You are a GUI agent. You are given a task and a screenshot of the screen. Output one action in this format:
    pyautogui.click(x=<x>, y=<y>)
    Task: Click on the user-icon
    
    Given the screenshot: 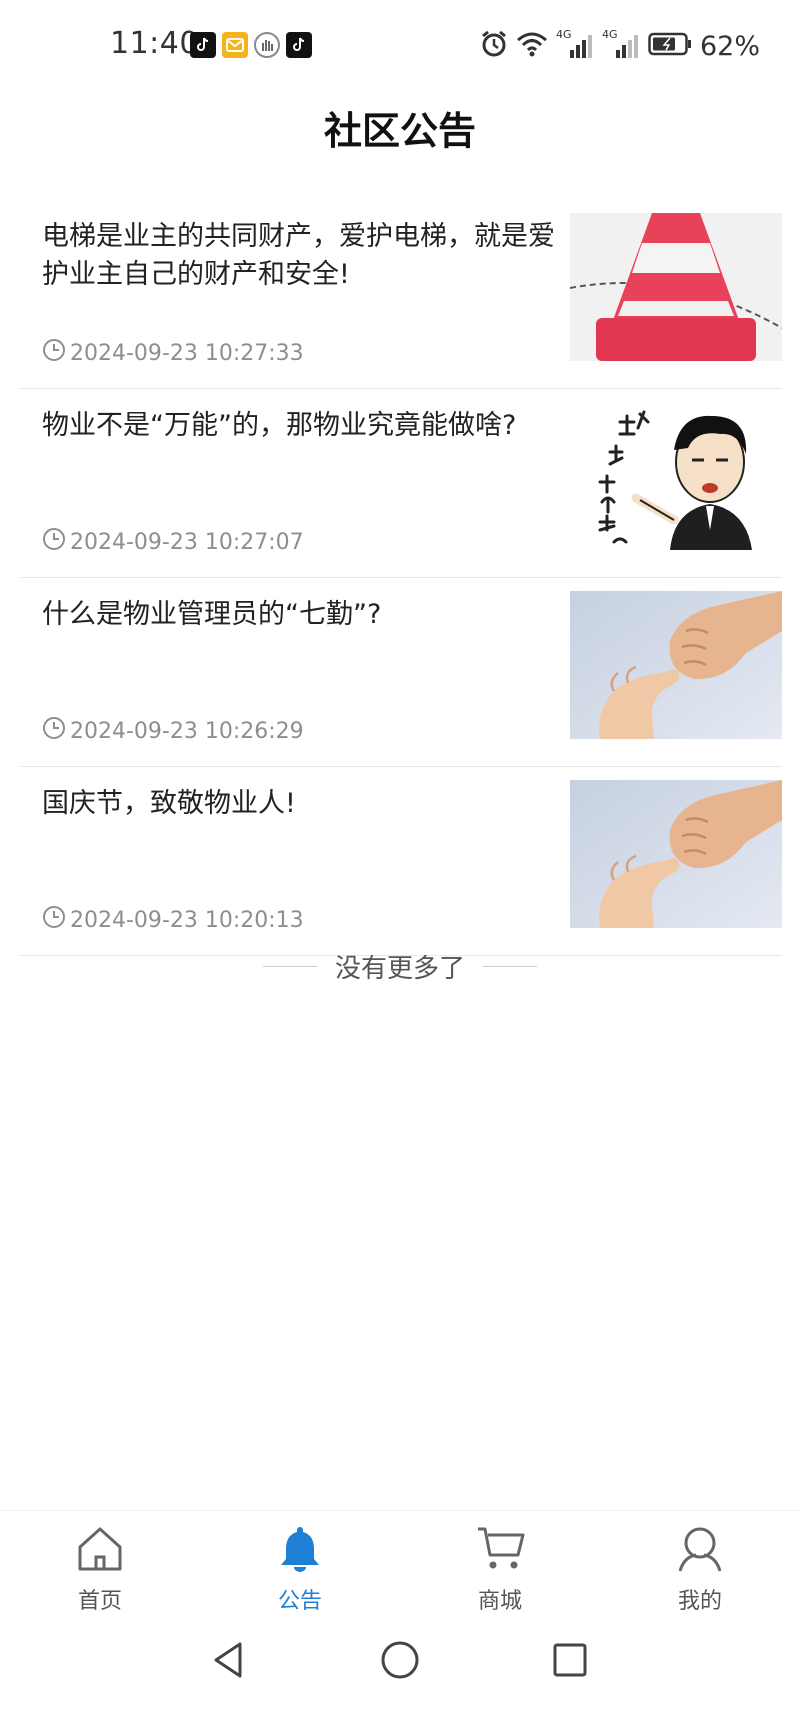 What is the action you would take?
    pyautogui.click(x=700, y=1551)
    